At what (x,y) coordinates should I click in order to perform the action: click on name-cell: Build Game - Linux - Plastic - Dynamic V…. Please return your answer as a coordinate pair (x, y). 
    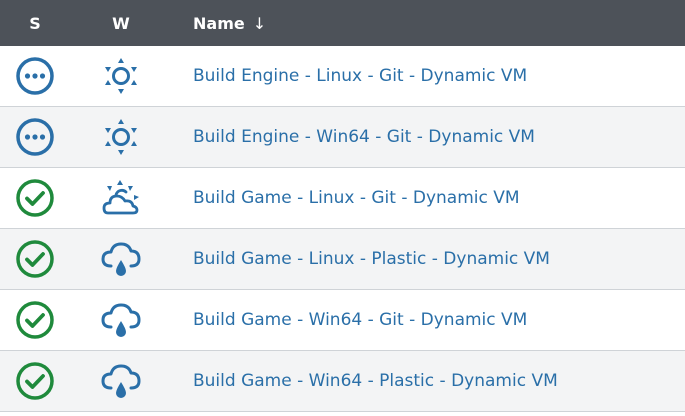
    Looking at the image, I should click on (428, 259).